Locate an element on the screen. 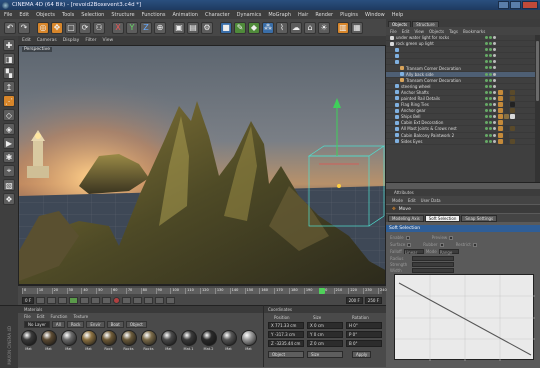 The image size is (540, 368). object-menu-file: File is located at coordinates (393, 31).